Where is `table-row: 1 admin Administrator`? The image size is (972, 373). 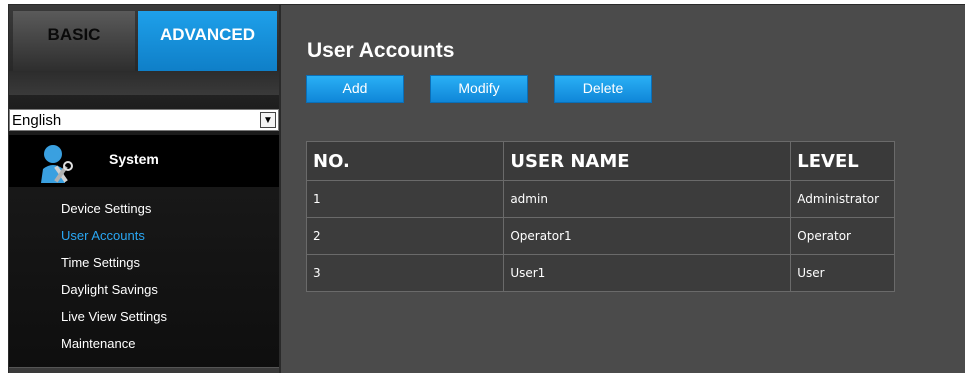 table-row: 1 admin Administrator is located at coordinates (600, 199).